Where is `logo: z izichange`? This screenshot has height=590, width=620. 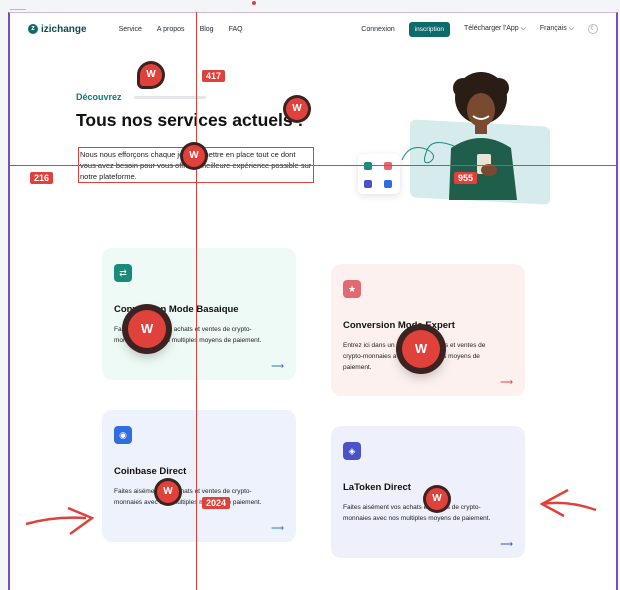
logo: z izichange is located at coordinates (57, 29).